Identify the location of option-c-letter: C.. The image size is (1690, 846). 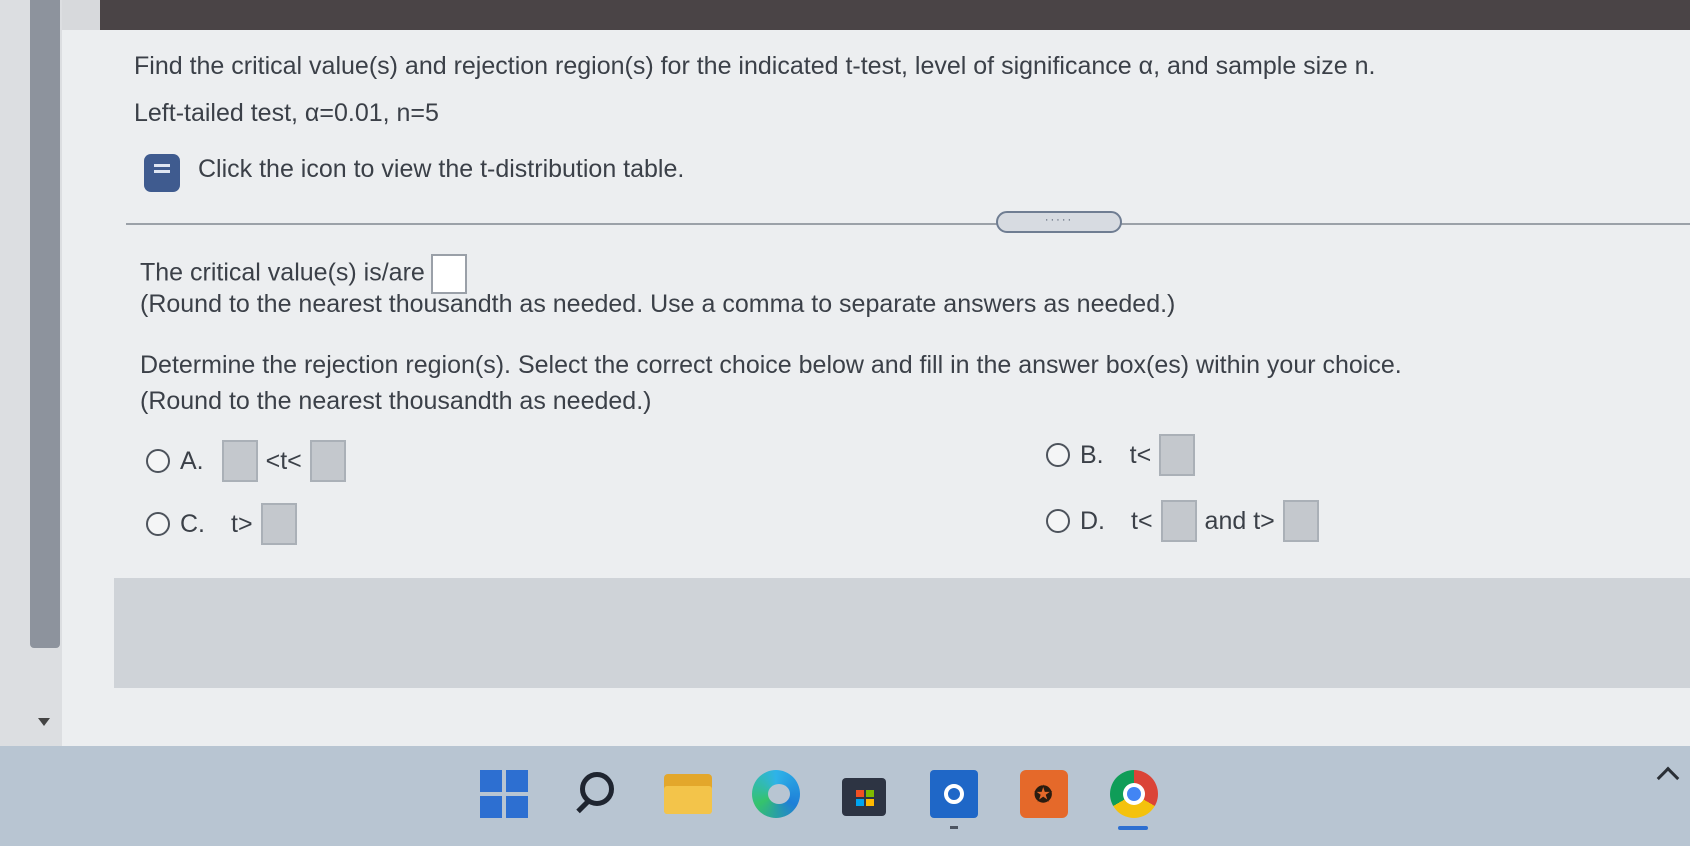
(192, 523).